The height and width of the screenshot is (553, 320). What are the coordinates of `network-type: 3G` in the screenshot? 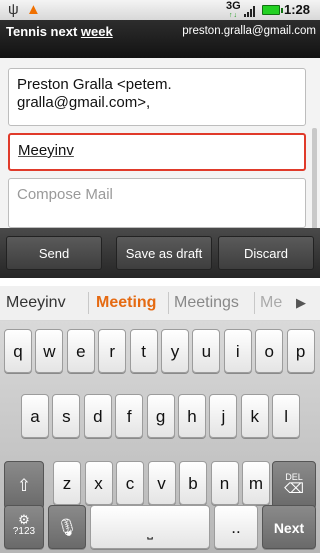 It's located at (233, 6).